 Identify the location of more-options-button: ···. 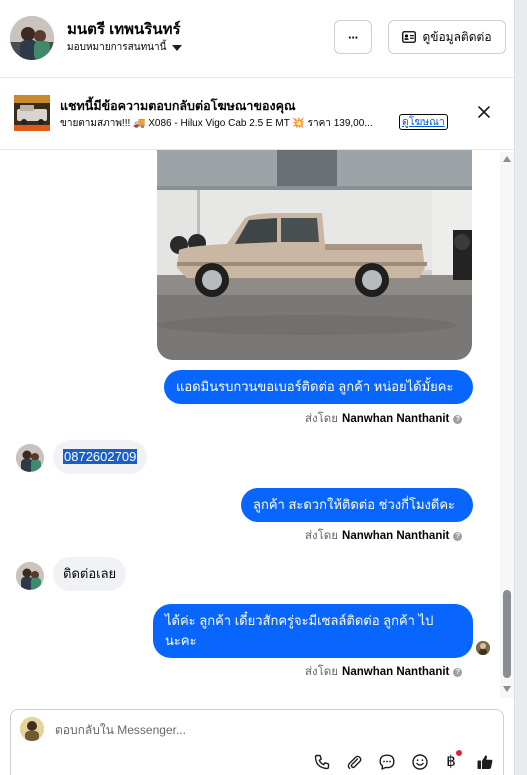
(353, 37).